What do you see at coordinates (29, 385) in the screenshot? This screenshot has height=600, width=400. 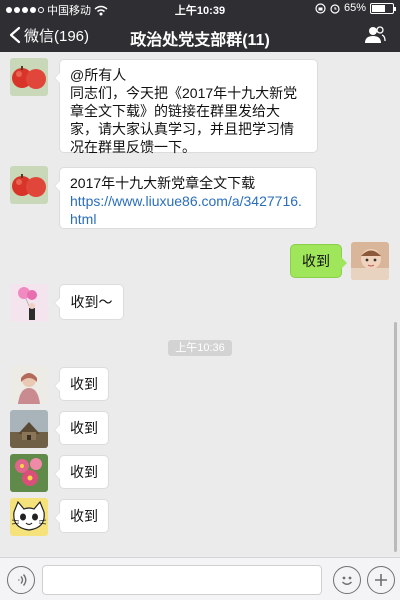 I see `sender-avatar-woman` at bounding box center [29, 385].